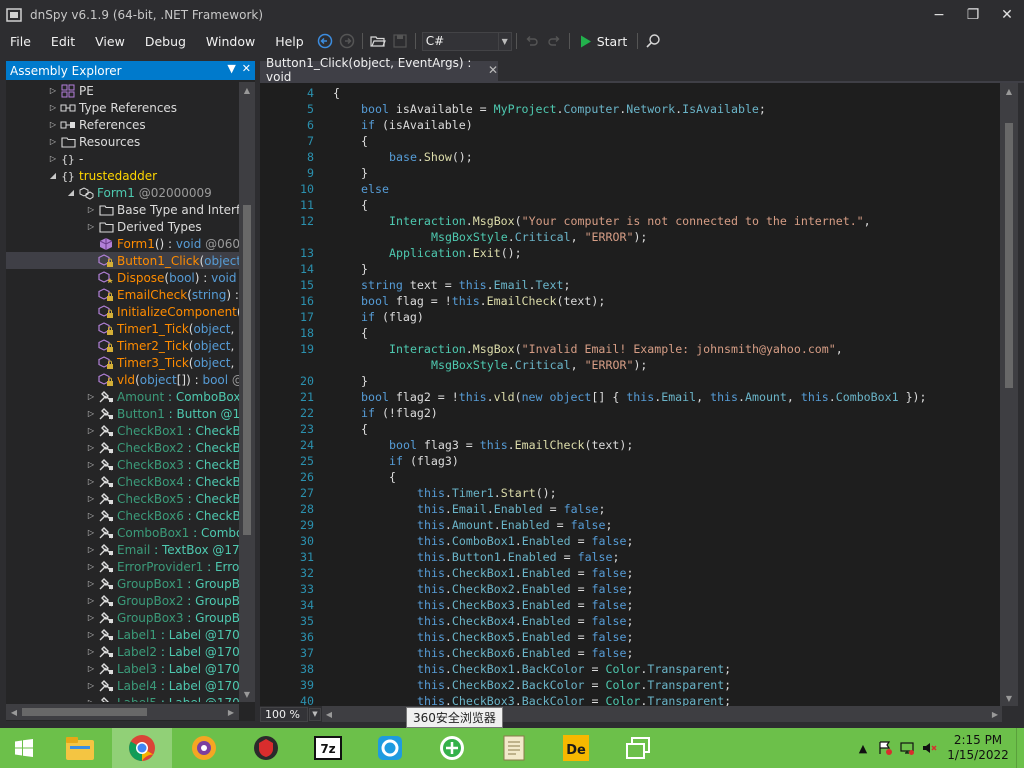  What do you see at coordinates (493, 70) in the screenshot?
I see `tab-close-icon: ✕` at bounding box center [493, 70].